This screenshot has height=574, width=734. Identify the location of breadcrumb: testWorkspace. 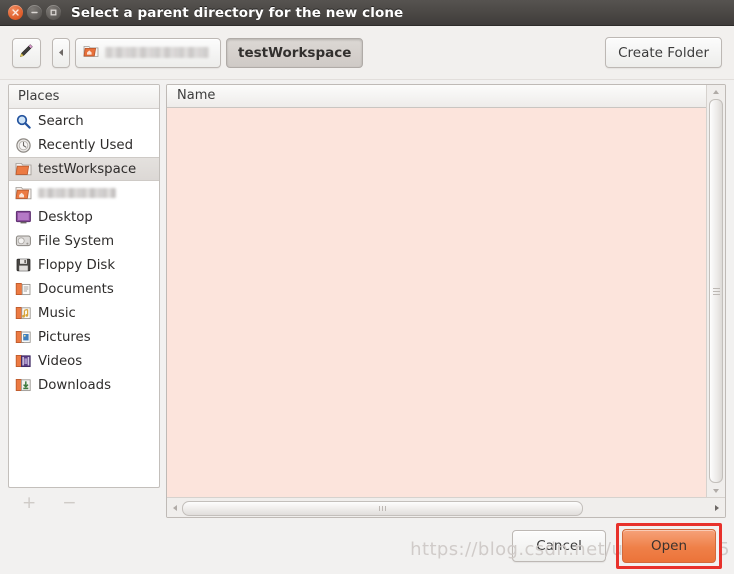
(208, 52).